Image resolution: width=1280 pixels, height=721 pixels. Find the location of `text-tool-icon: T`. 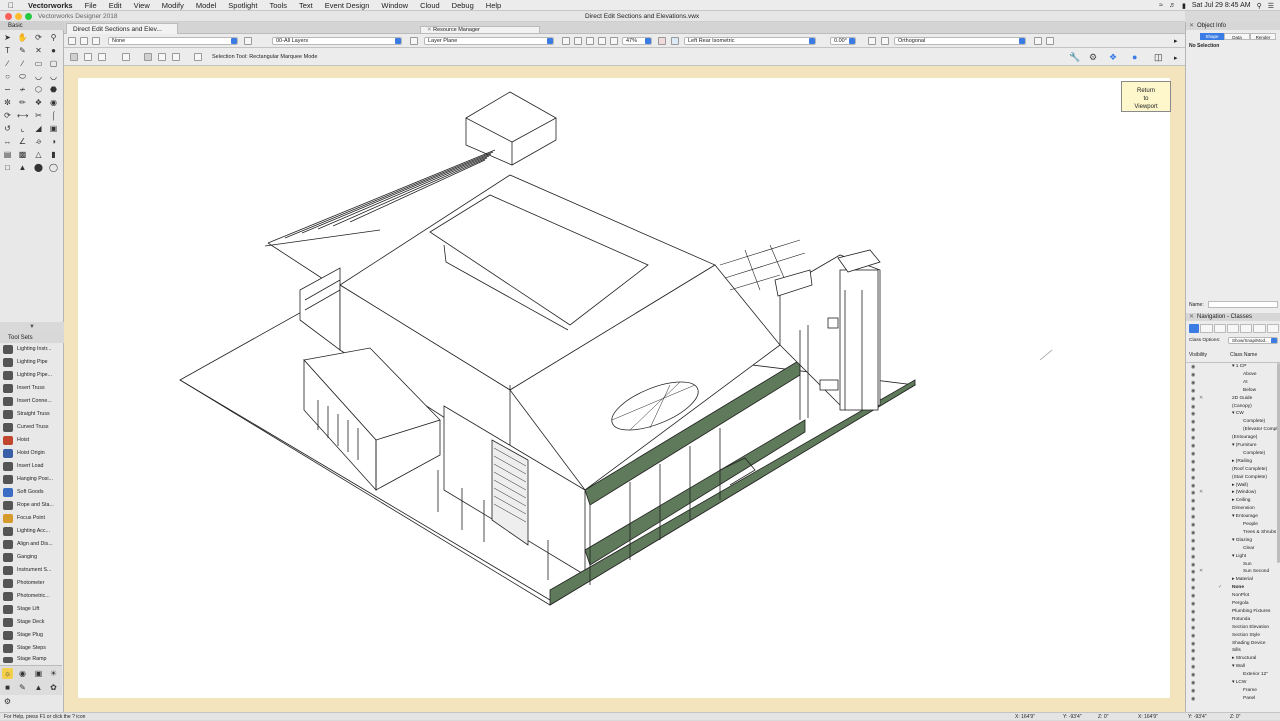

text-tool-icon: T is located at coordinates (7, 50).